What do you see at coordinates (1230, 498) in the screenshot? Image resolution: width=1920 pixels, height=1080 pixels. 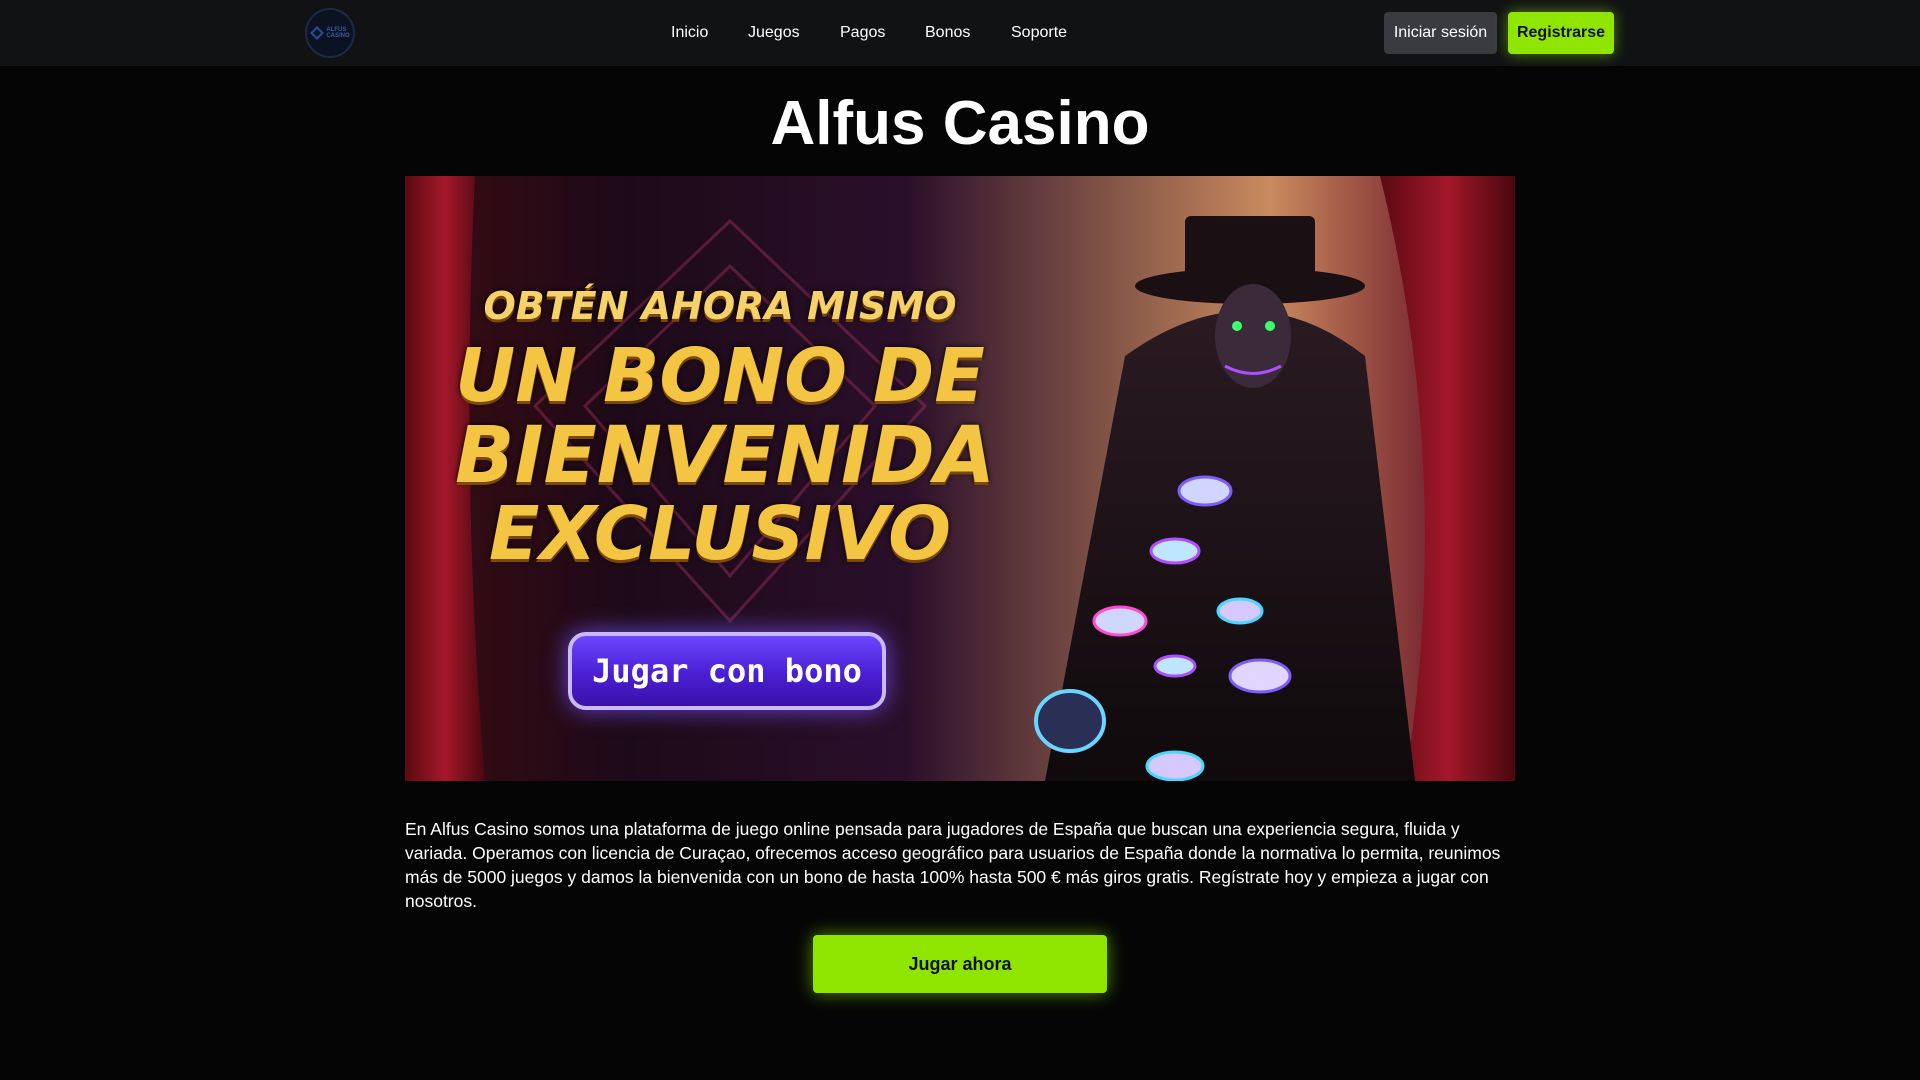 I see `magician-figure` at bounding box center [1230, 498].